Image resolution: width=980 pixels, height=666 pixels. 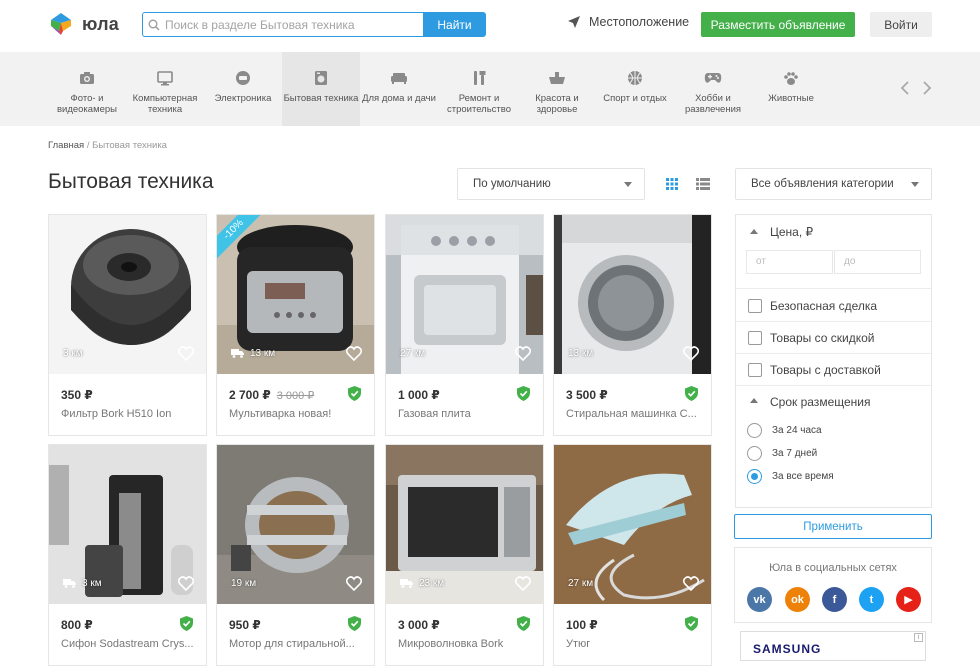 What do you see at coordinates (789, 262) in the screenshot?
I see `price-from-input: от` at bounding box center [789, 262].